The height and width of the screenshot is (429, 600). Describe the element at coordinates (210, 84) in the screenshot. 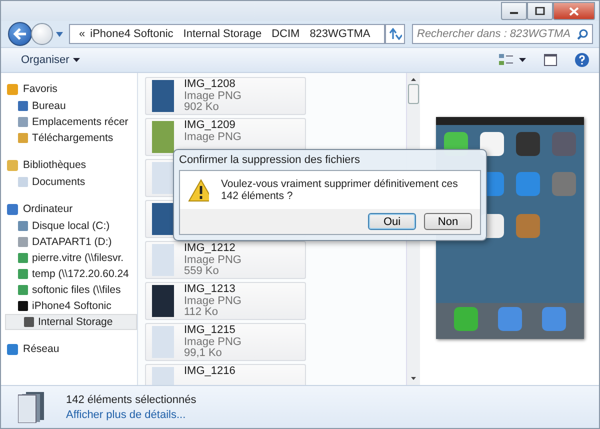

I see `file-name: IMG_1208` at that location.